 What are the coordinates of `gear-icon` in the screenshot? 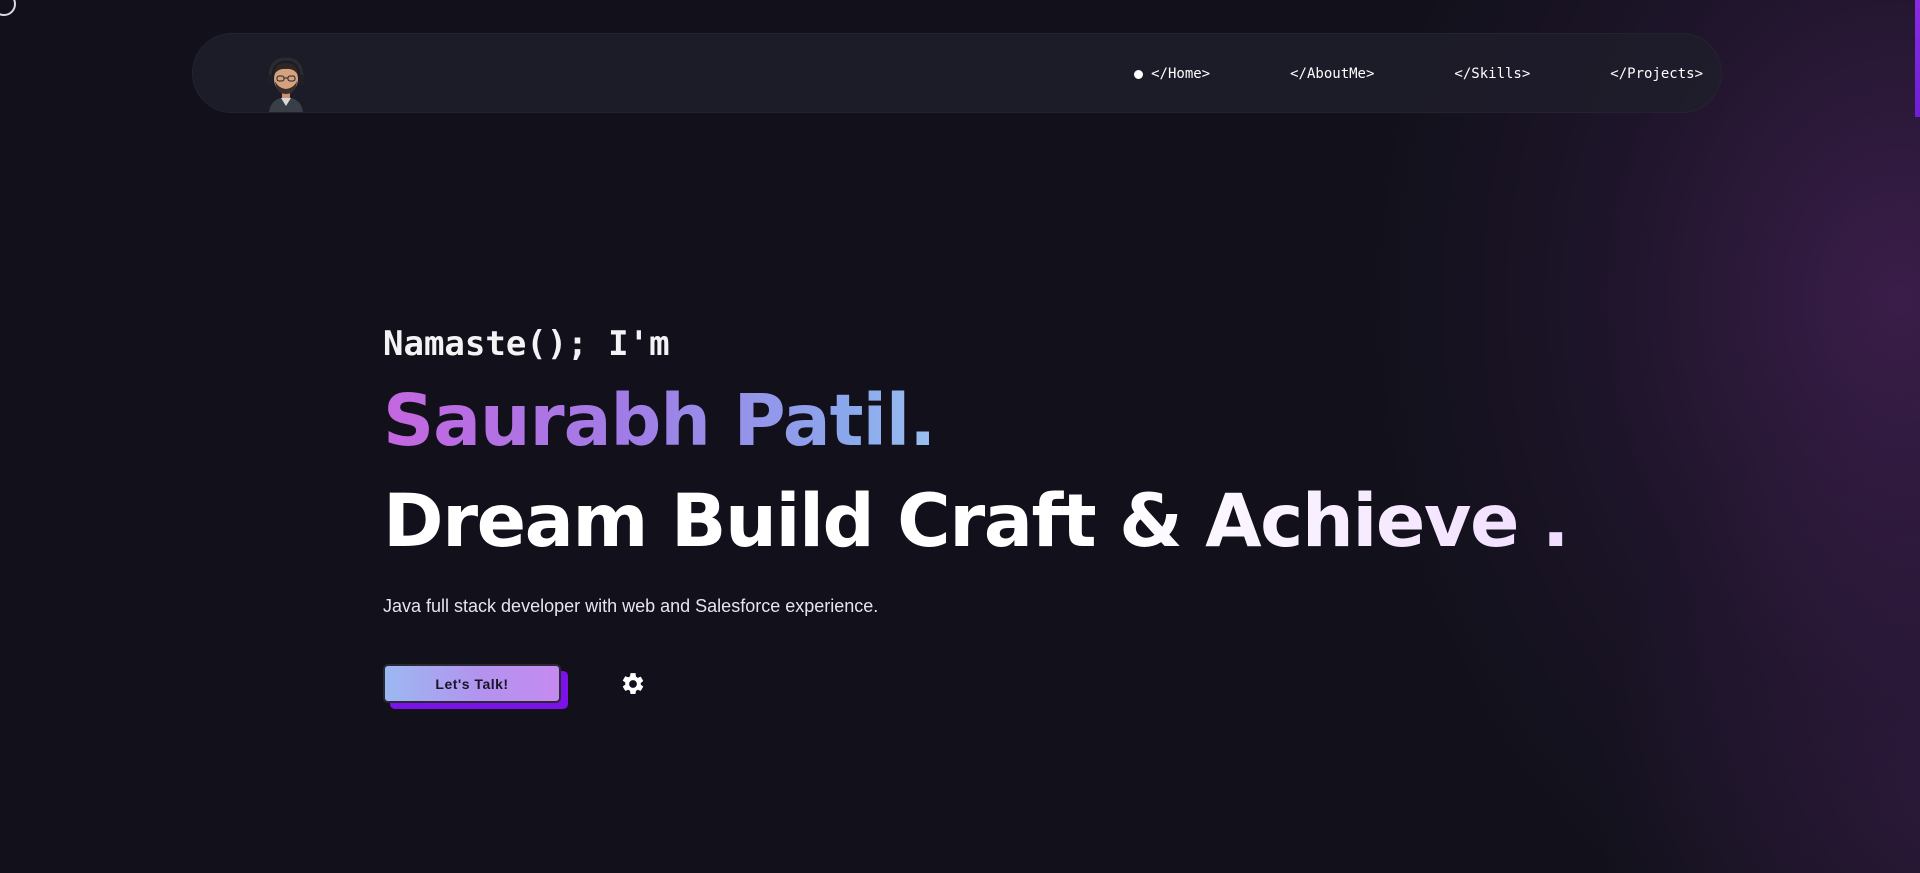 It's located at (633, 684).